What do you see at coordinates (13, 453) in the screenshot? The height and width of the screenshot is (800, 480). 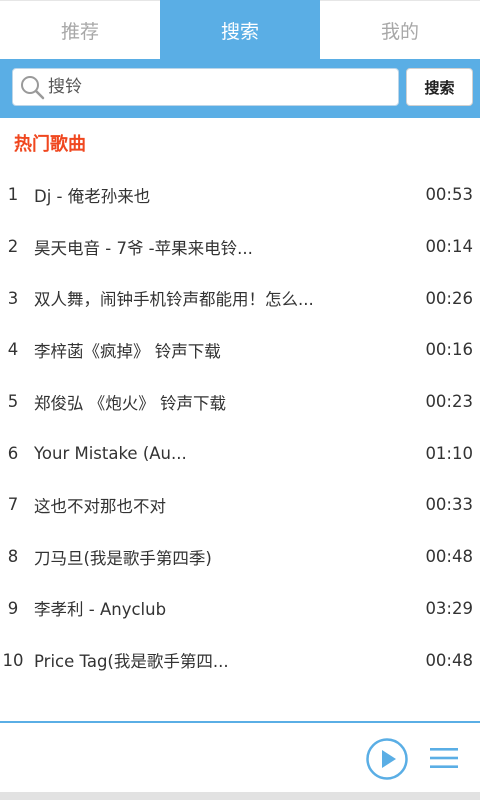 I see `song-number: 6` at bounding box center [13, 453].